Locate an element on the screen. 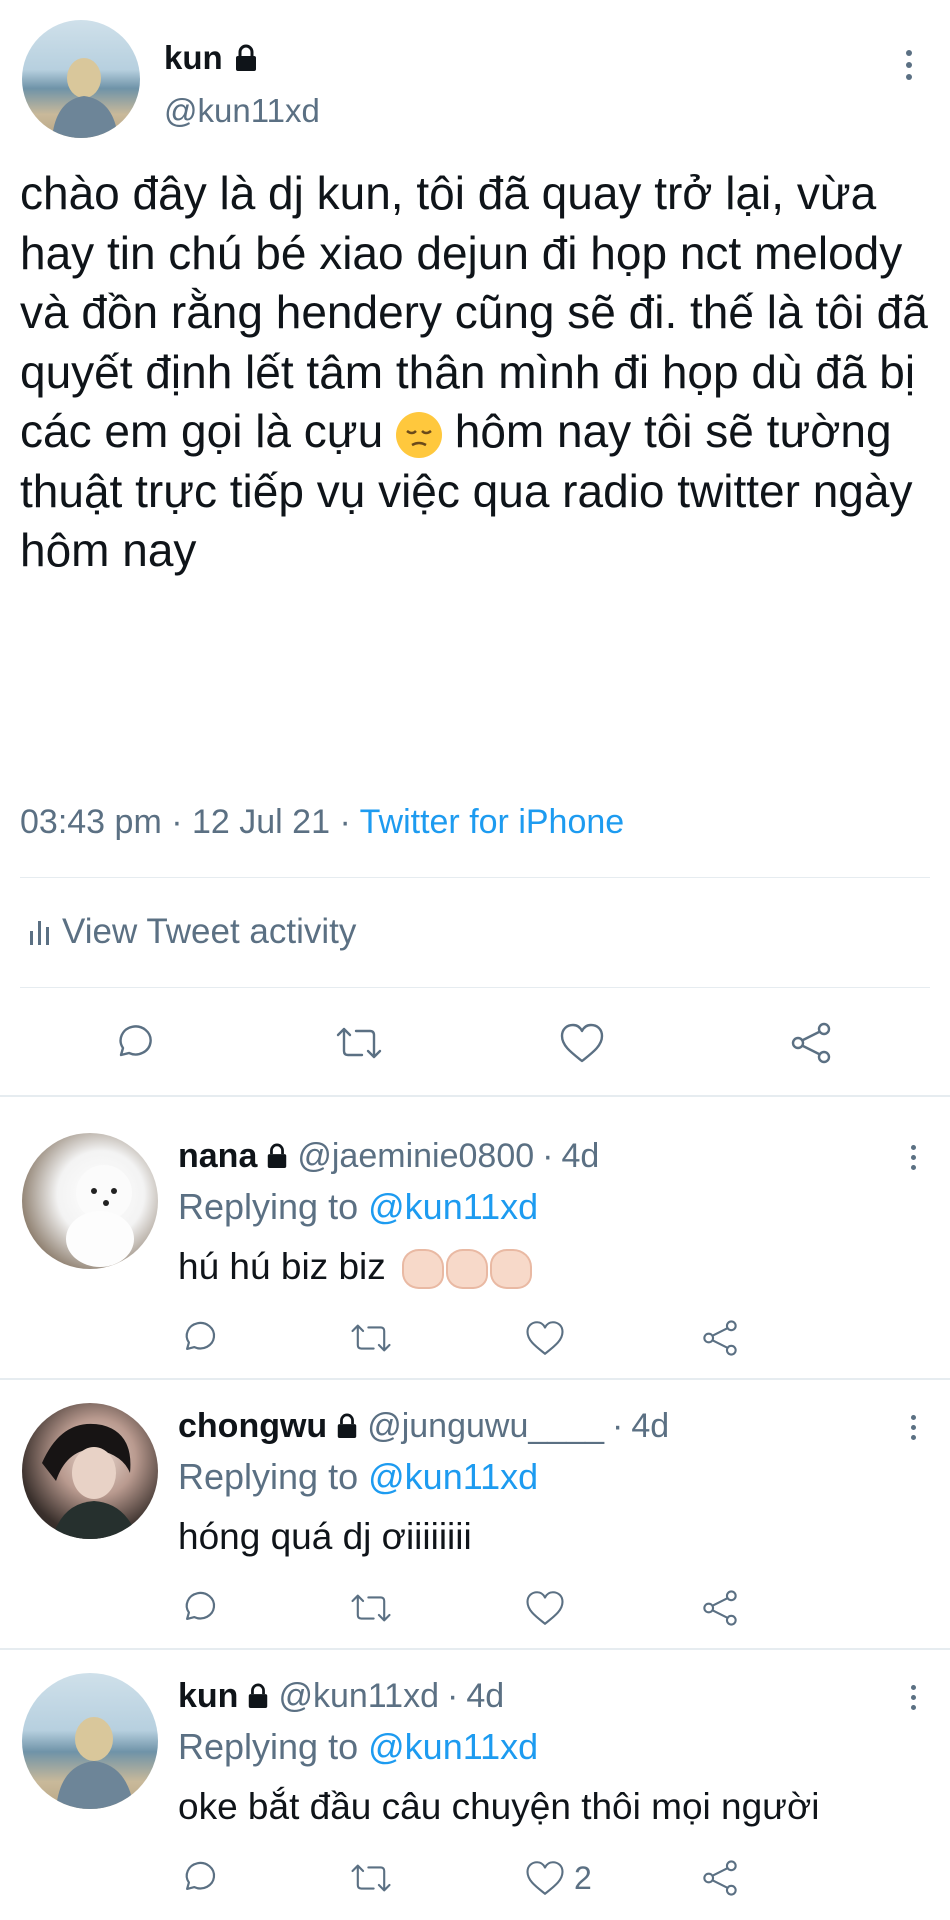 The image size is (950, 1920). reply-author-handle: @jaeminie0800 is located at coordinates (415, 1156).